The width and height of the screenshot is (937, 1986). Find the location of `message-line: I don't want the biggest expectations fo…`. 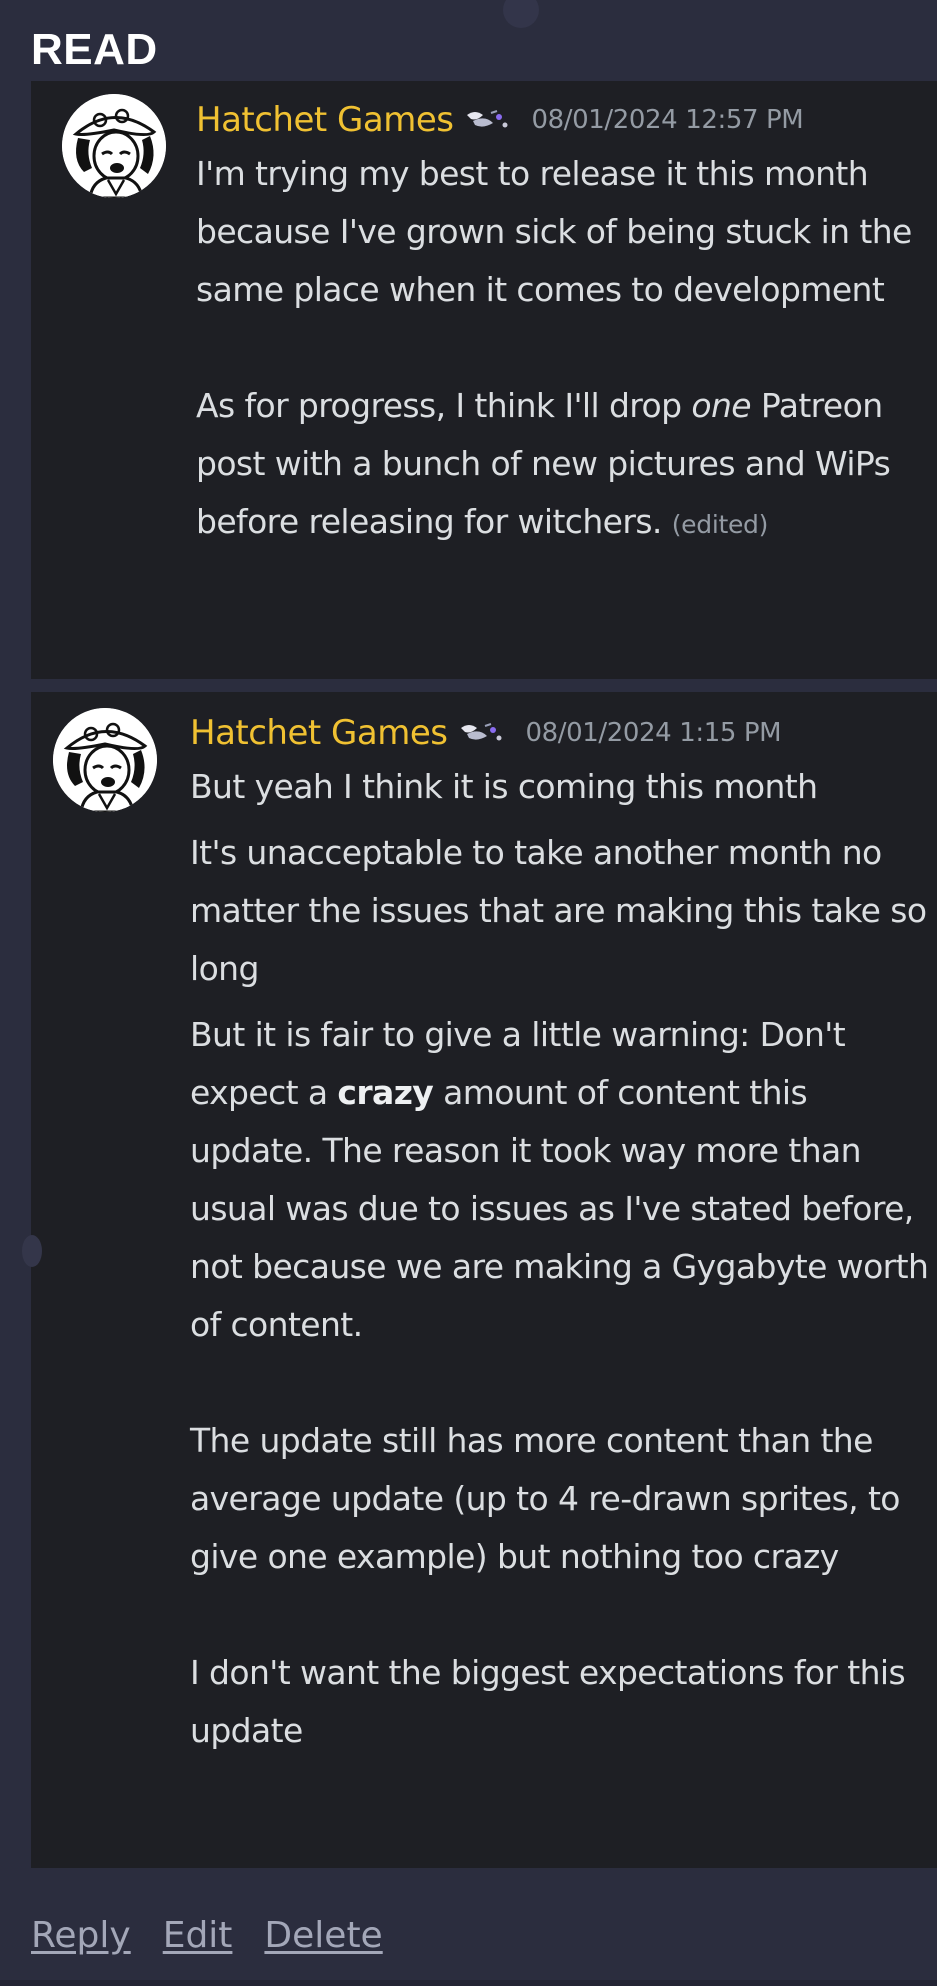

message-line: I don't want the biggest expectations fo… is located at coordinates (548, 1701).